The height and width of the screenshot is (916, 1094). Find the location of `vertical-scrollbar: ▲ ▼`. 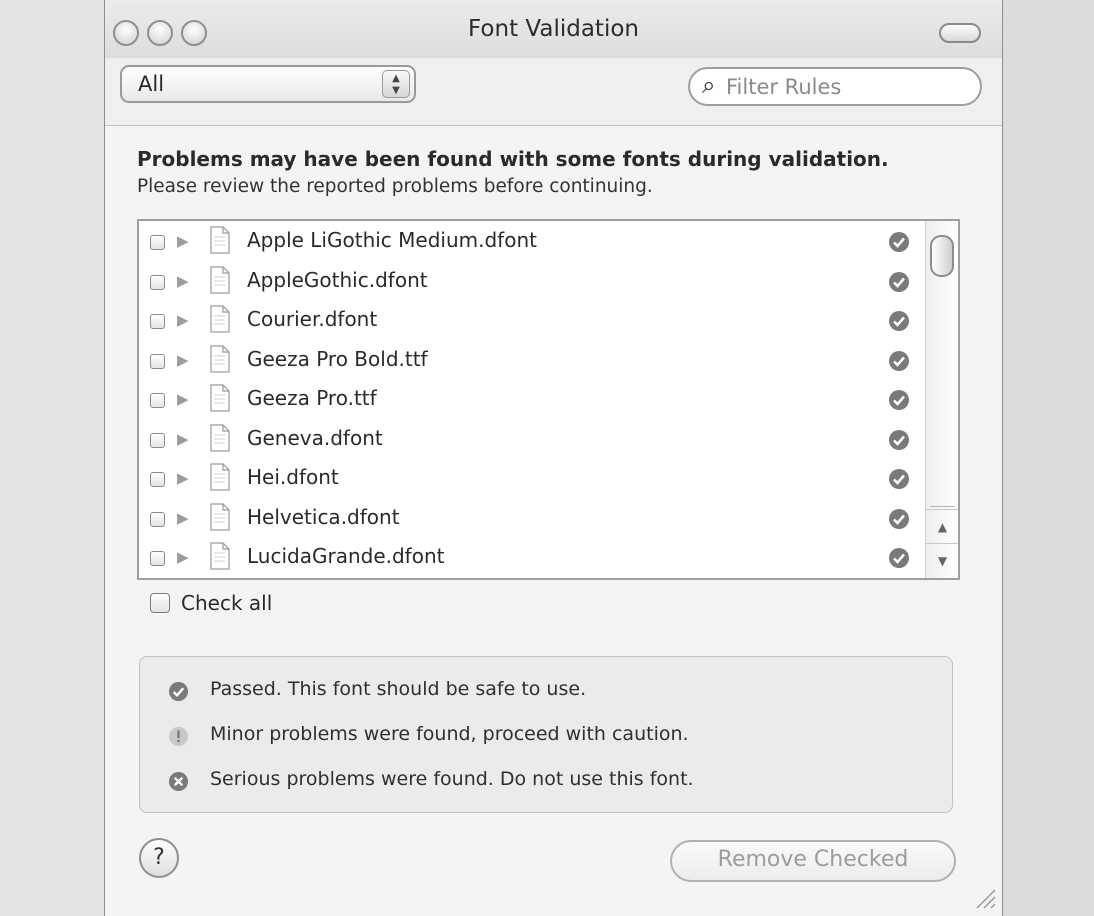

vertical-scrollbar: ▲ ▼ is located at coordinates (941, 399).